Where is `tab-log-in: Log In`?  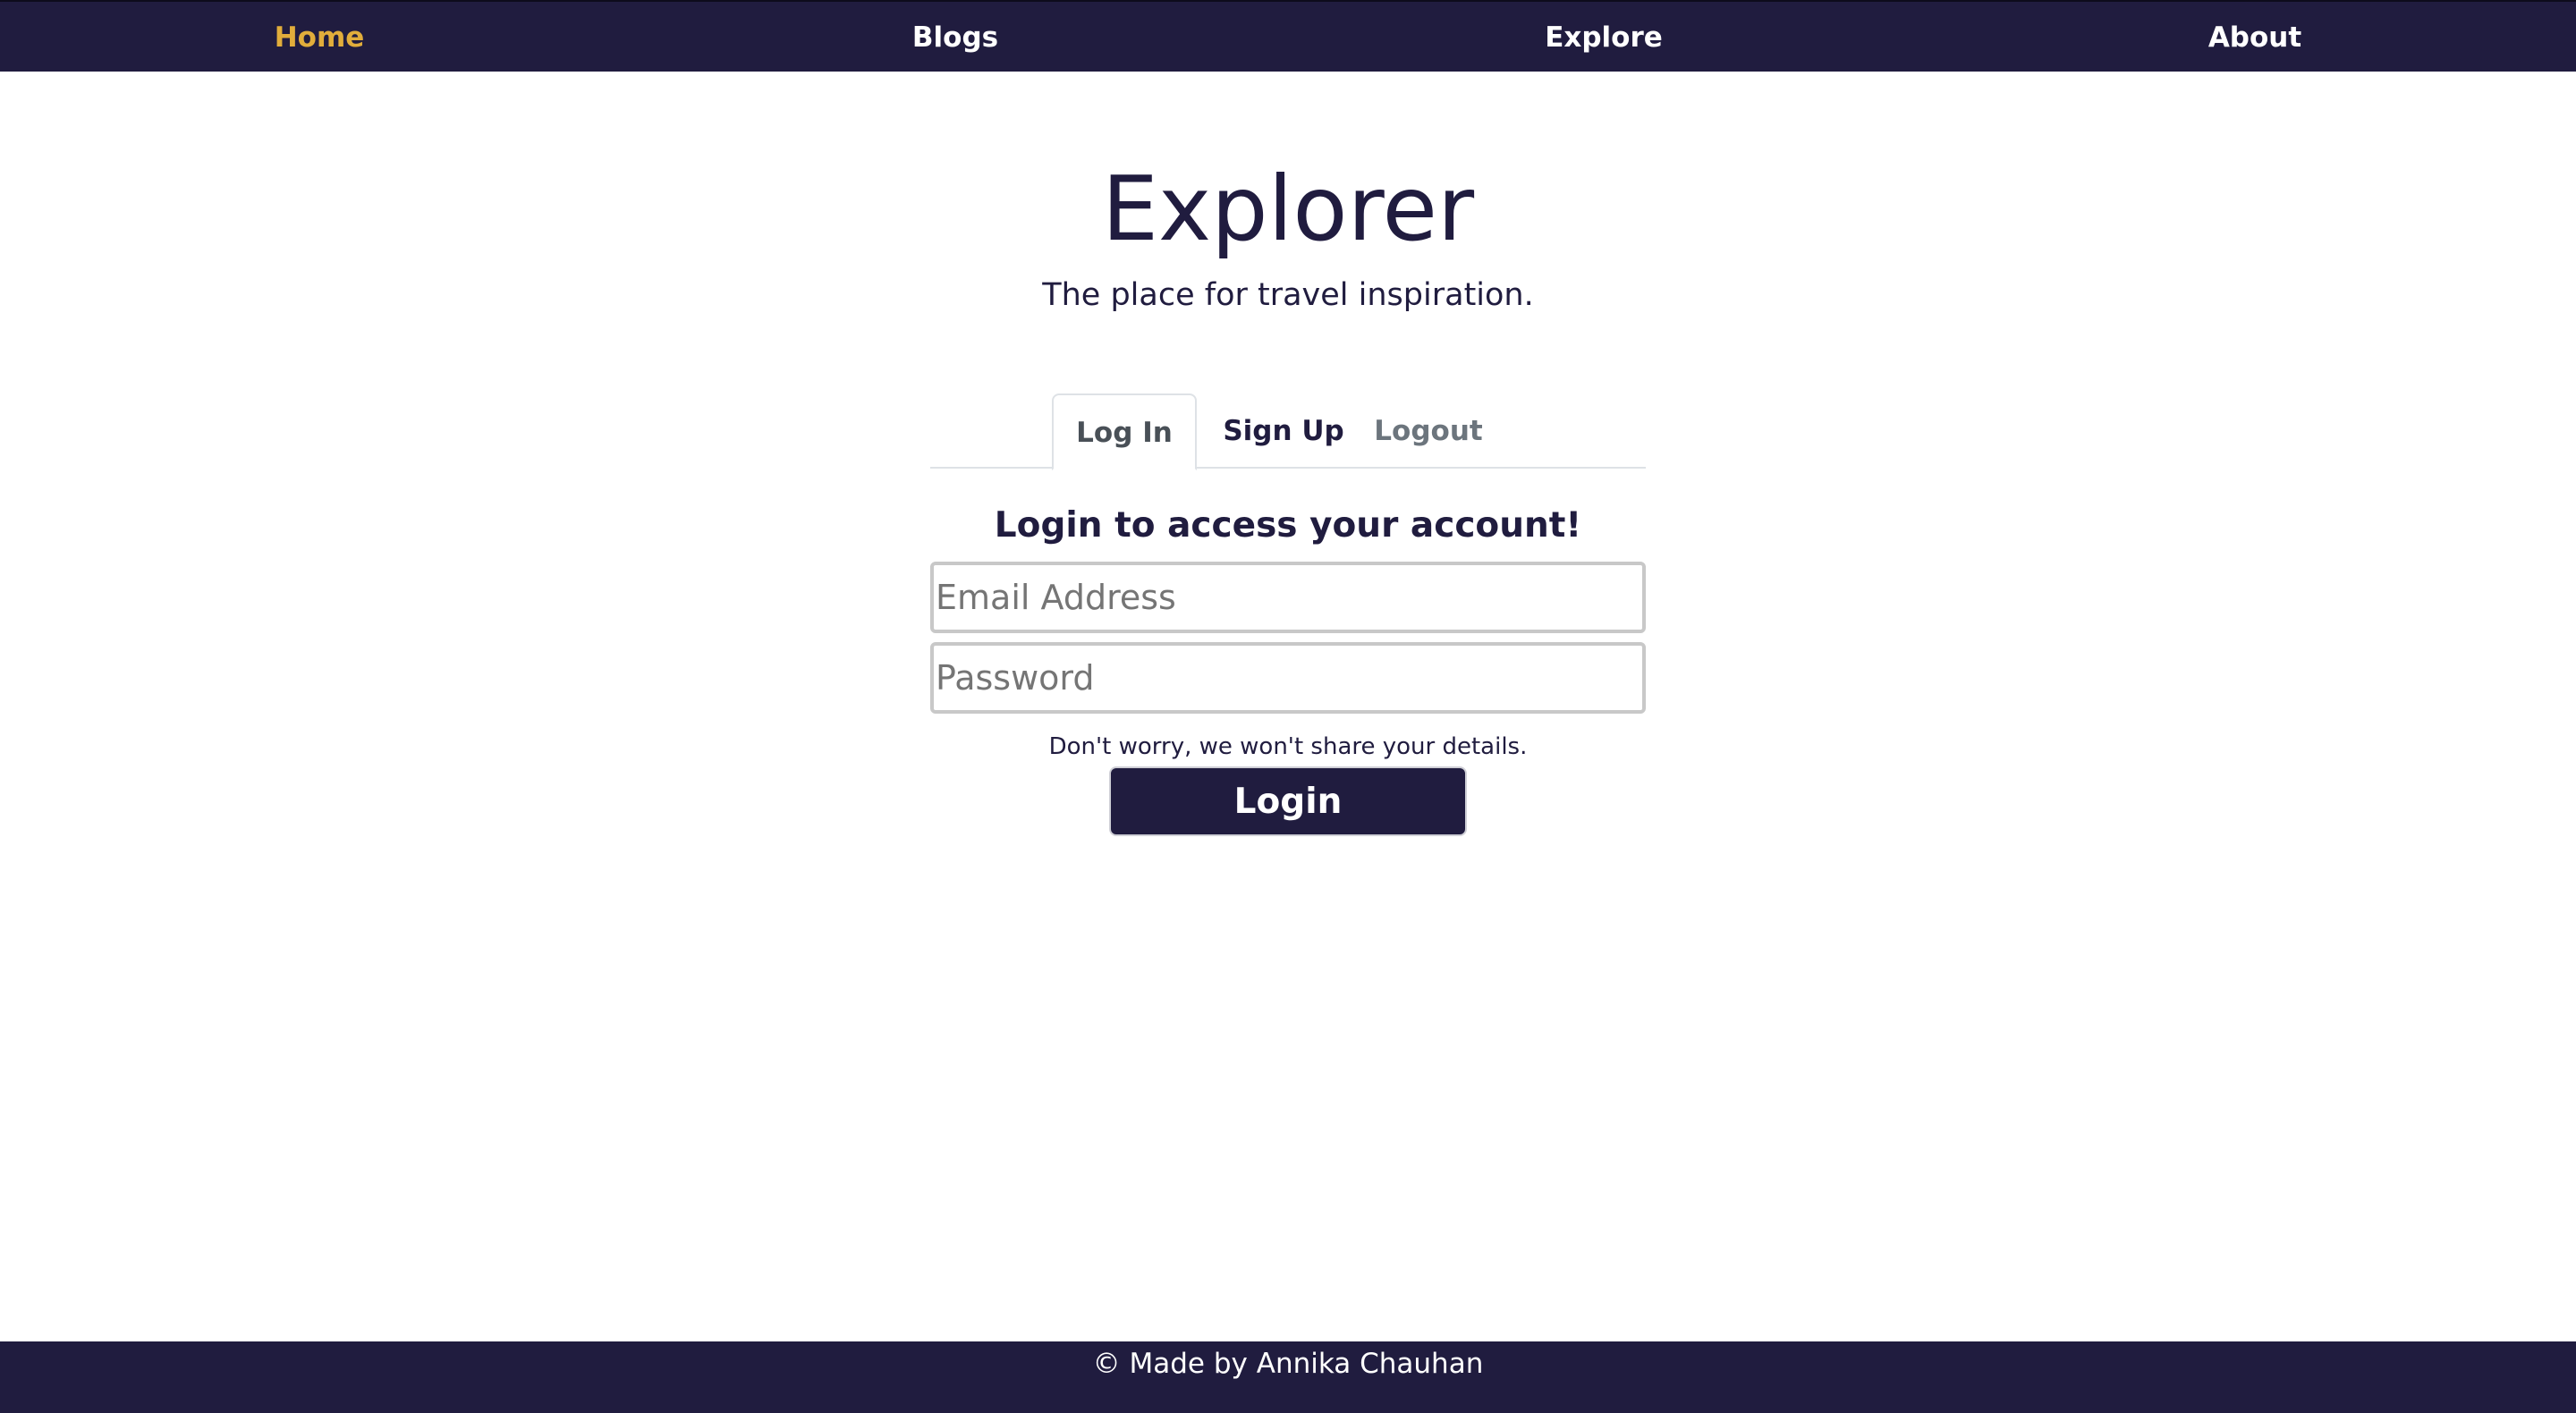 tab-log-in: Log In is located at coordinates (1124, 431).